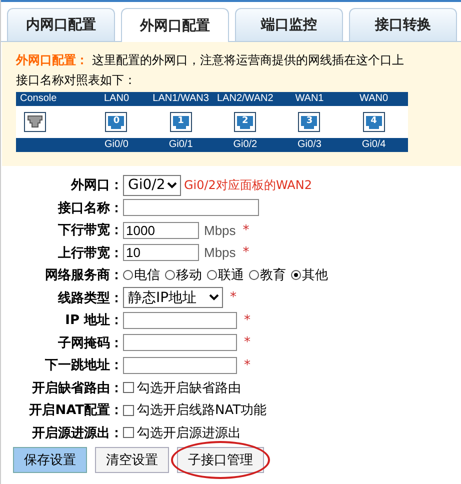 The width and height of the screenshot is (461, 484). Describe the element at coordinates (231, 275) in the screenshot. I see `radio-label: 联通` at that location.